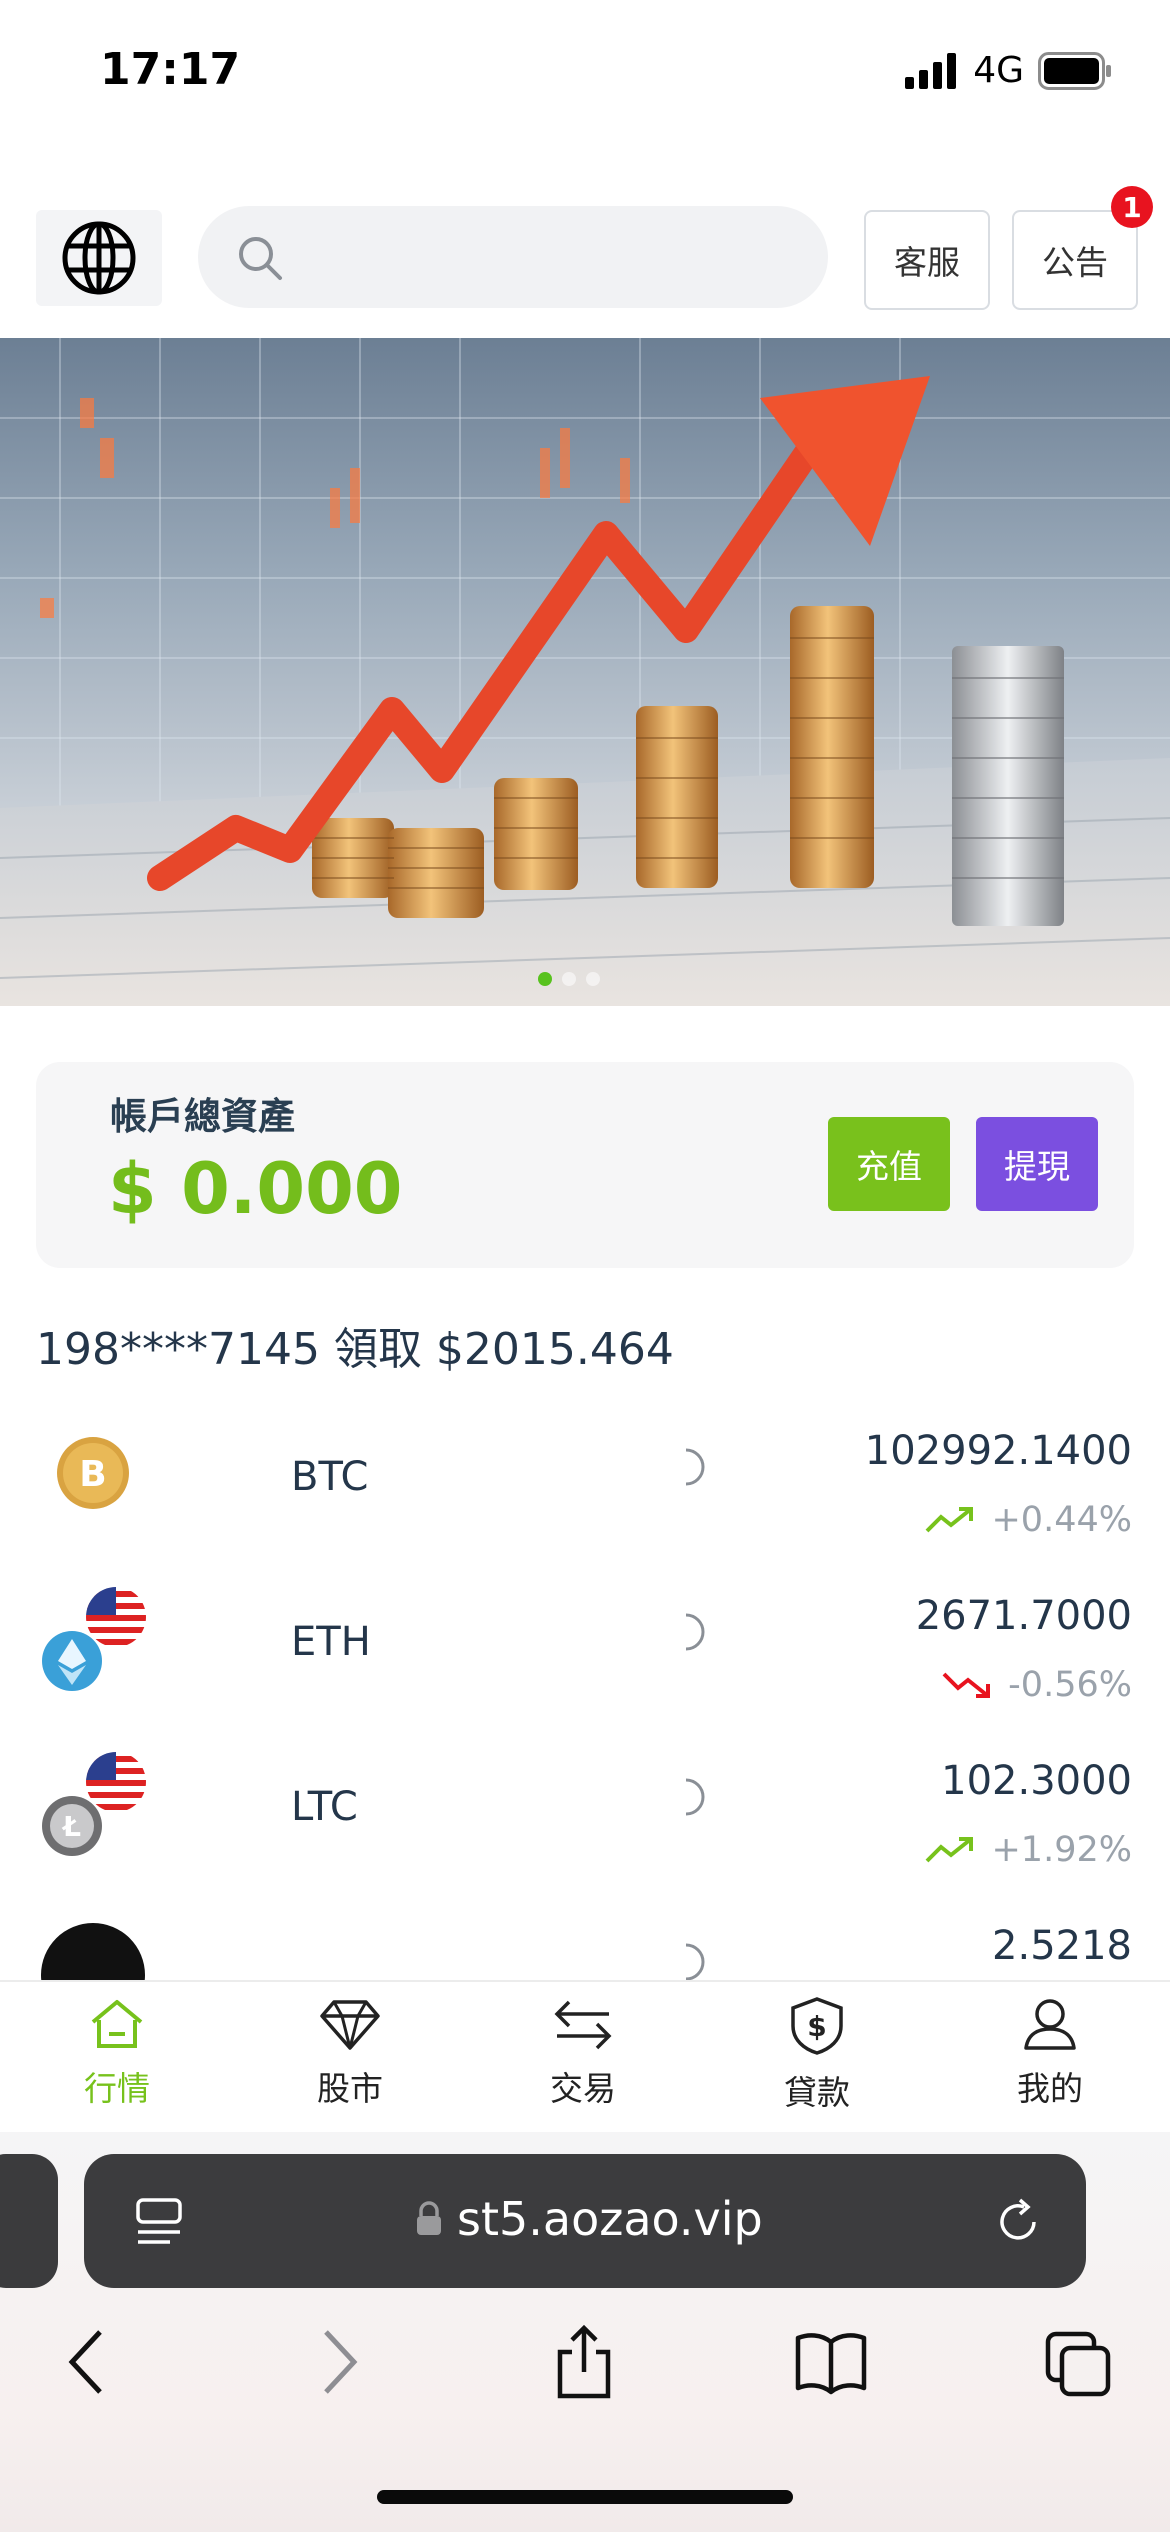 The height and width of the screenshot is (2532, 1170). I want to click on signal-icon, so click(931, 70).